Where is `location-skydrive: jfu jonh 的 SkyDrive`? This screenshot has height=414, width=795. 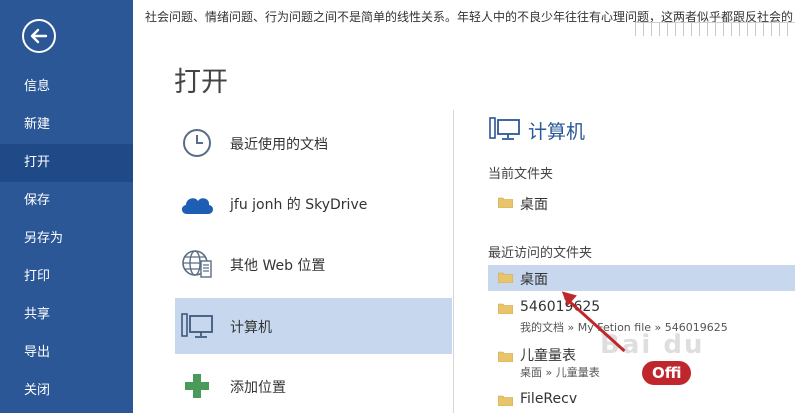
location-skydrive: jfu jonh 的 SkyDrive is located at coordinates (313, 203).